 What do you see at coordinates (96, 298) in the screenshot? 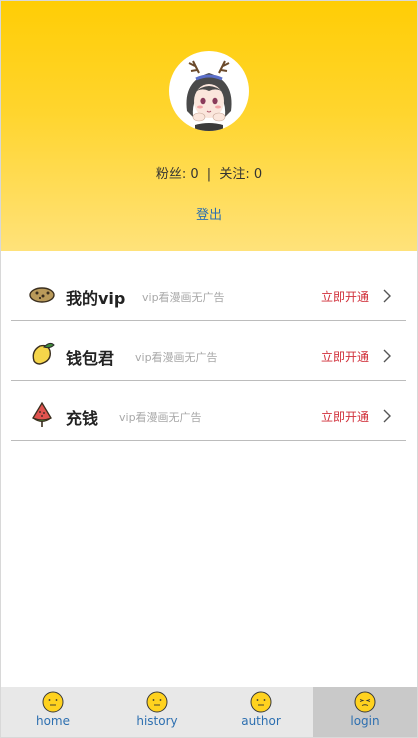
I see `menu-item-title: 我的vip` at bounding box center [96, 298].